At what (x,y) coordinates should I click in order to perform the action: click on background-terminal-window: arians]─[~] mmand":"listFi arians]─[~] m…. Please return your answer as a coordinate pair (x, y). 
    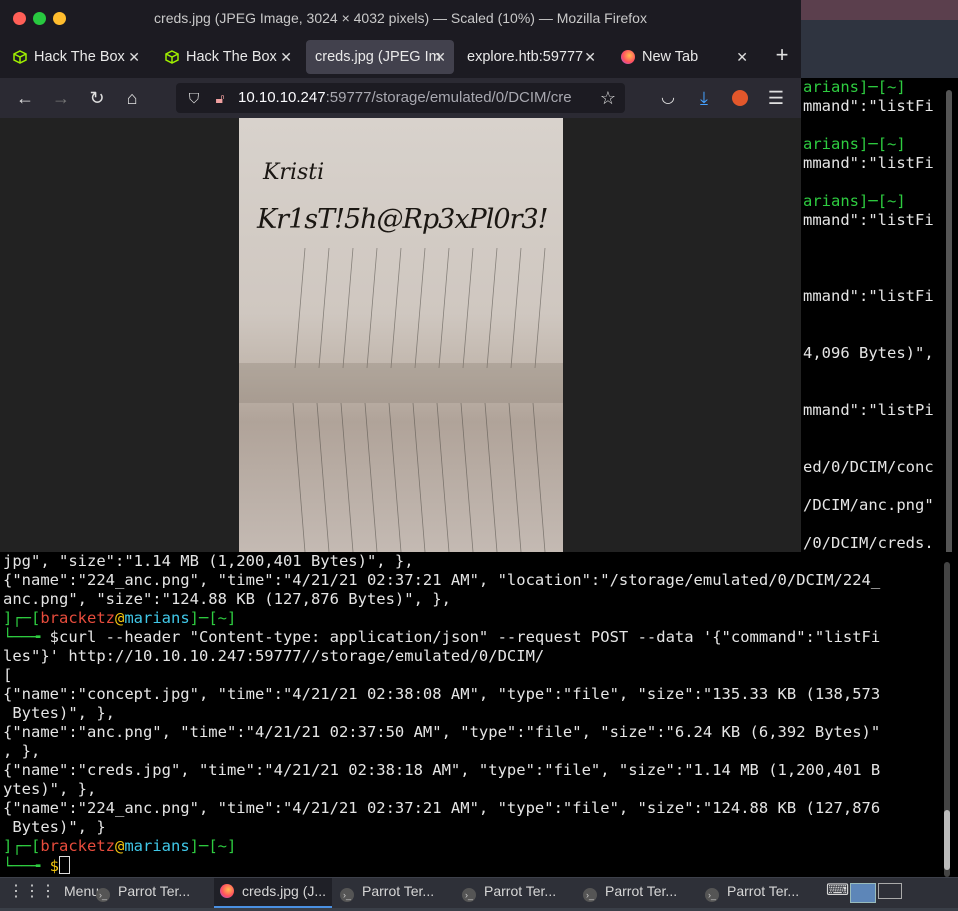
    Looking at the image, I should click on (879, 276).